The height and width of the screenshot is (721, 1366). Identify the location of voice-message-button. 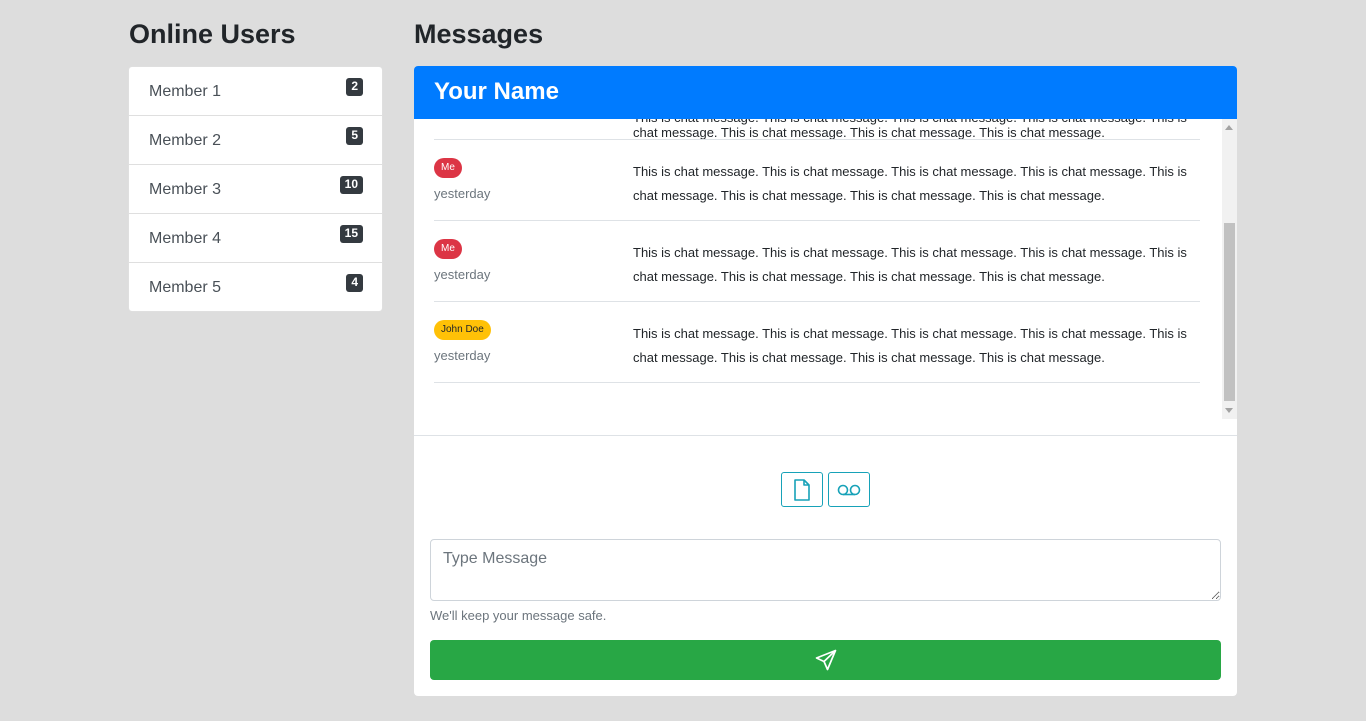
(849, 489).